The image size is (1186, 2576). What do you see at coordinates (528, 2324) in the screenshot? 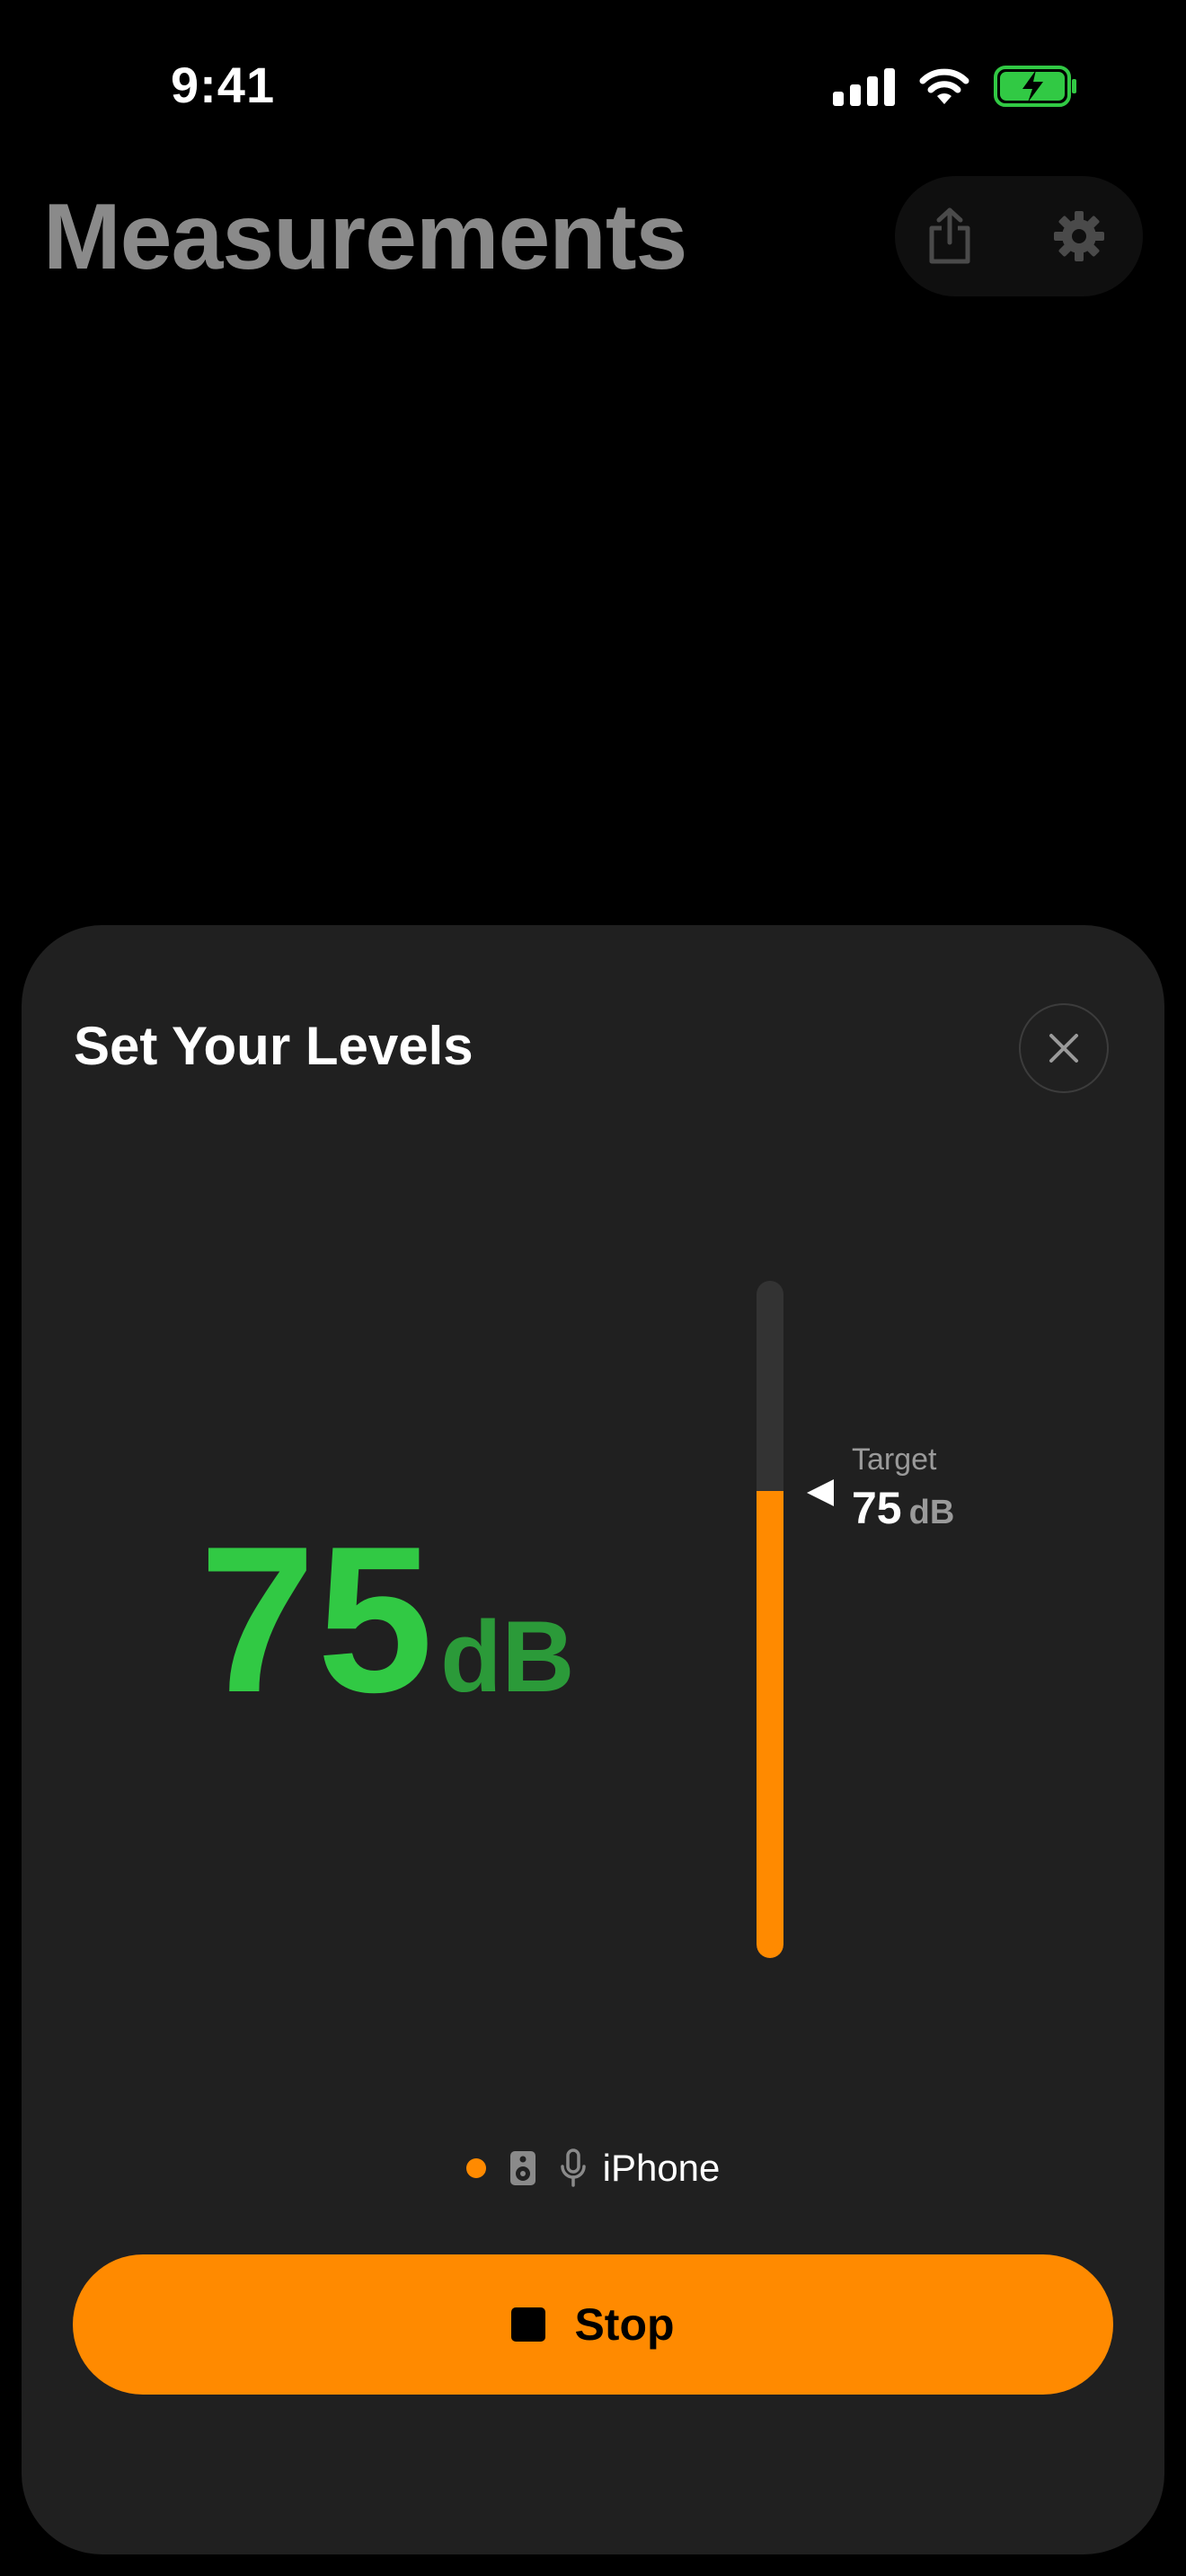
I see `stop-icon` at bounding box center [528, 2324].